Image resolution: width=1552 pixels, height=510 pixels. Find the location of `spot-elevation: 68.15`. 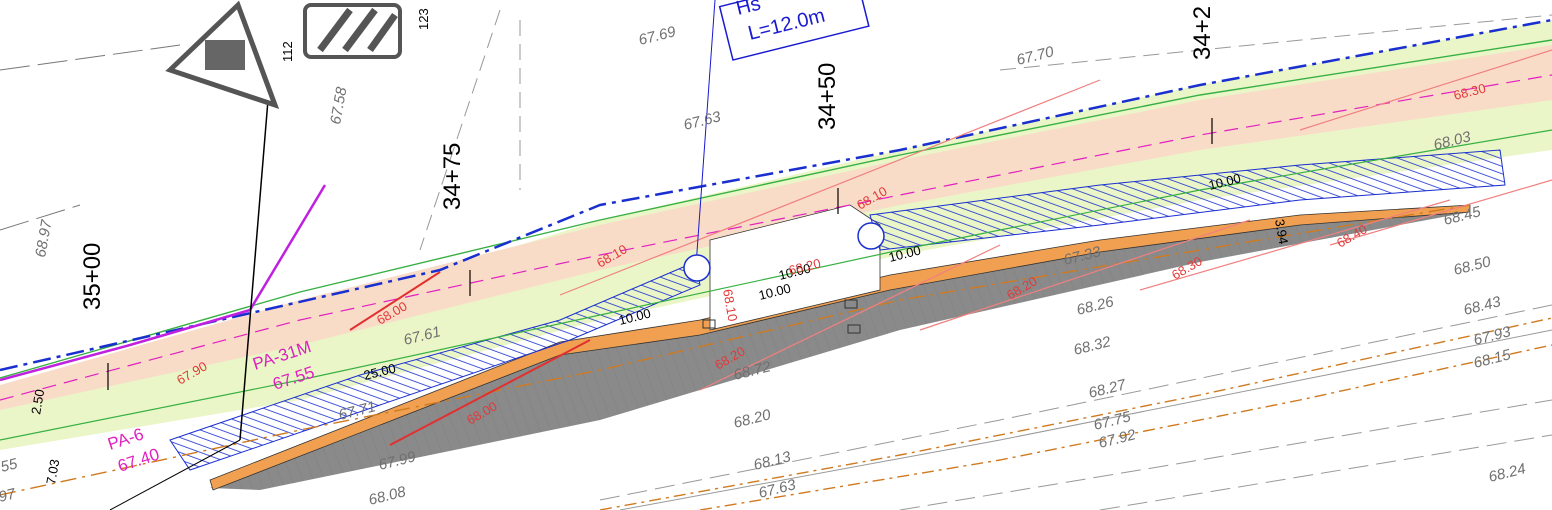

spot-elevation: 68.15 is located at coordinates (1492, 359).